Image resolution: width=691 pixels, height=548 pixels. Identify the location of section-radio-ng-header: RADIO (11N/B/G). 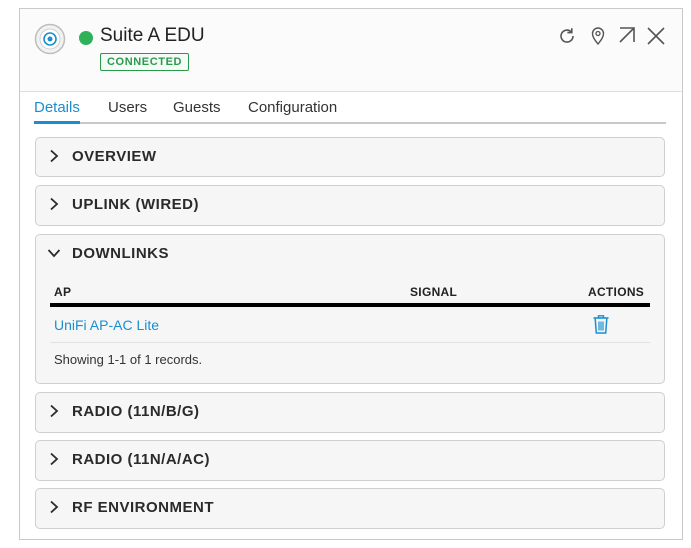
(350, 412).